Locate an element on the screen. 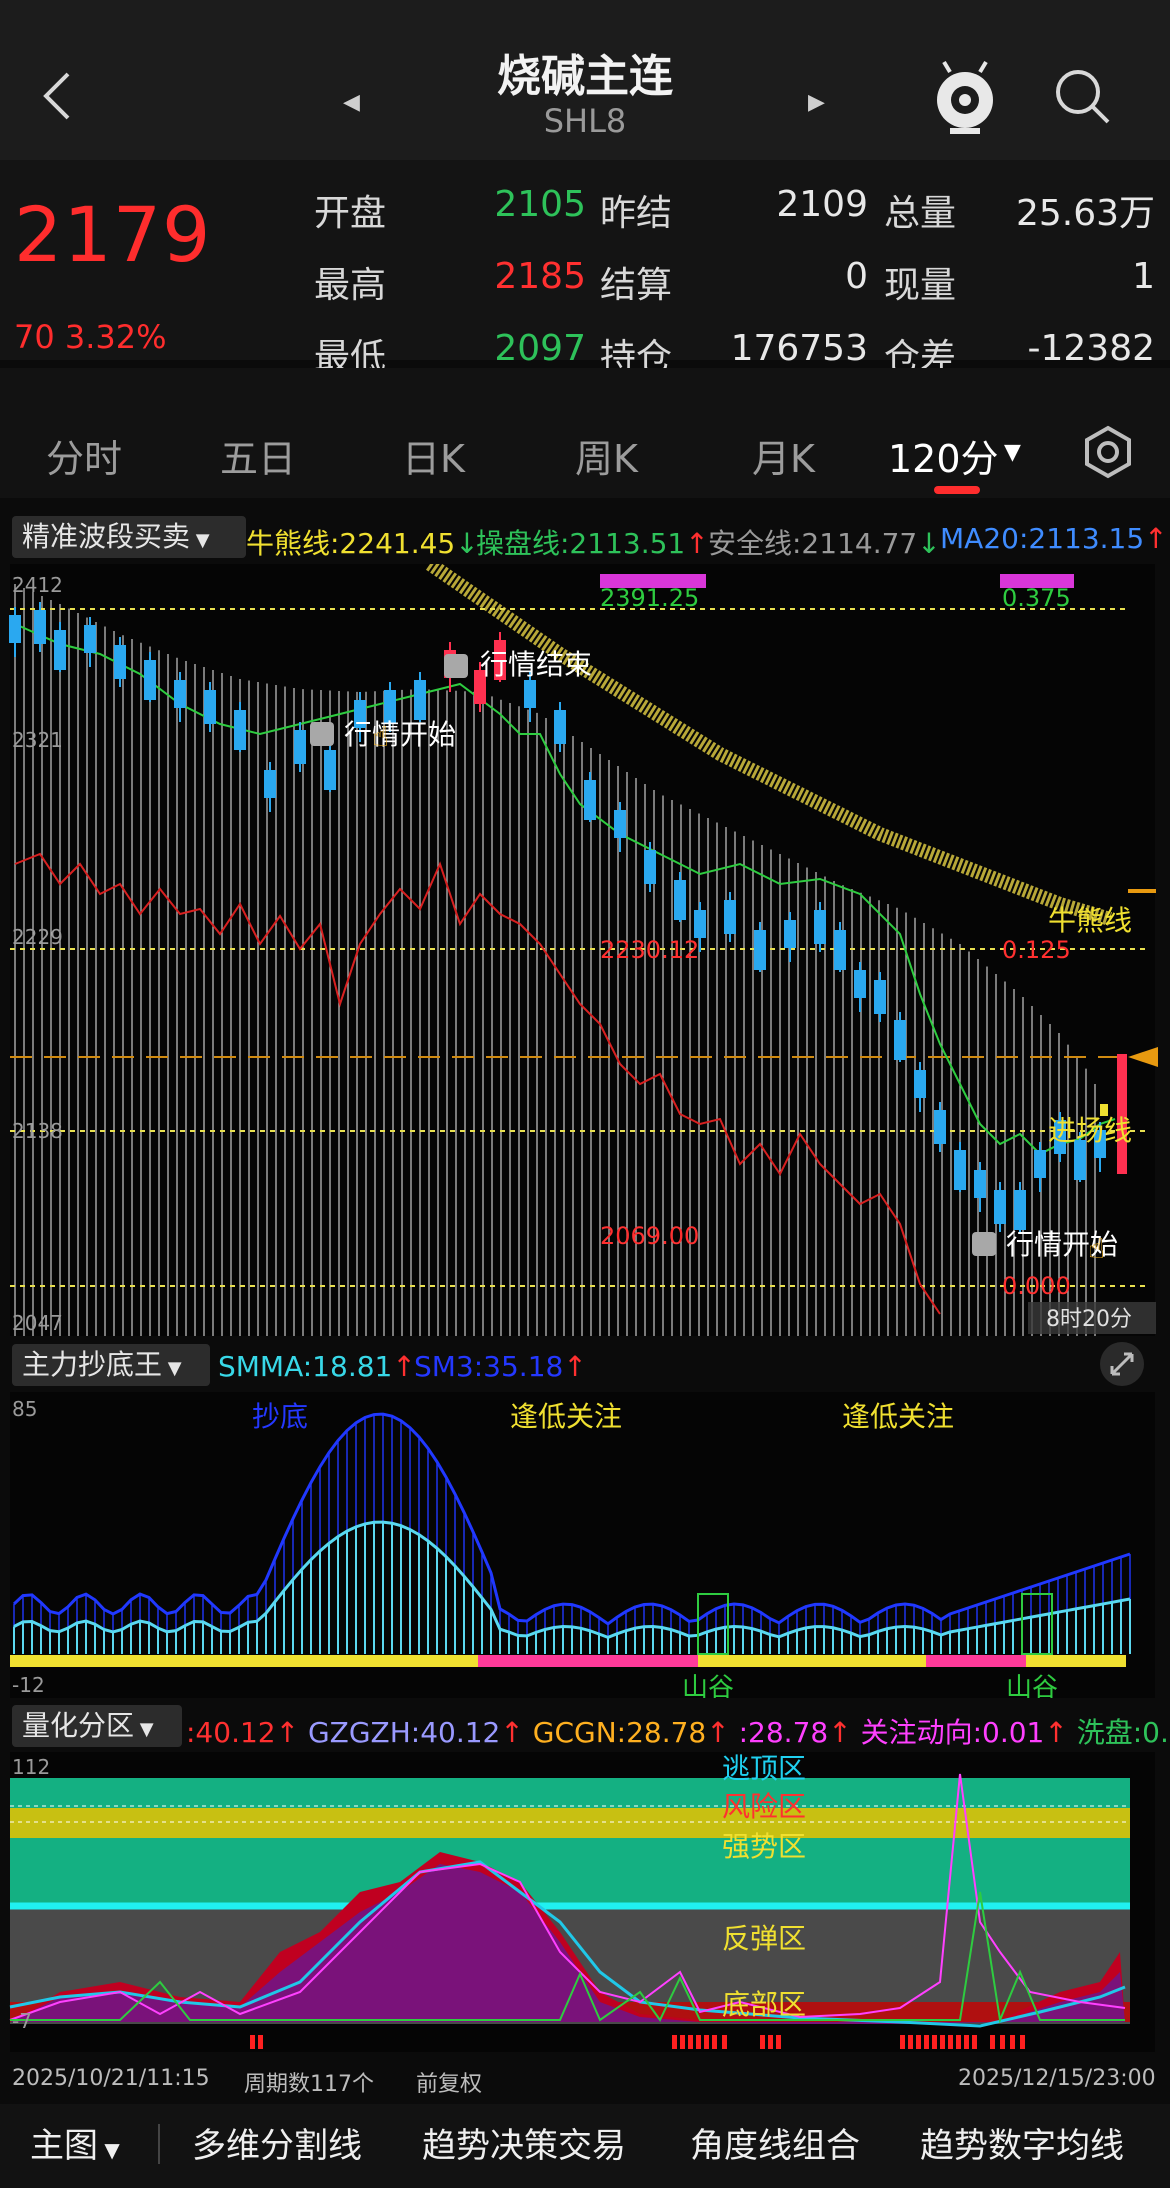  y-tick-2321: 2321 is located at coordinates (37, 740).